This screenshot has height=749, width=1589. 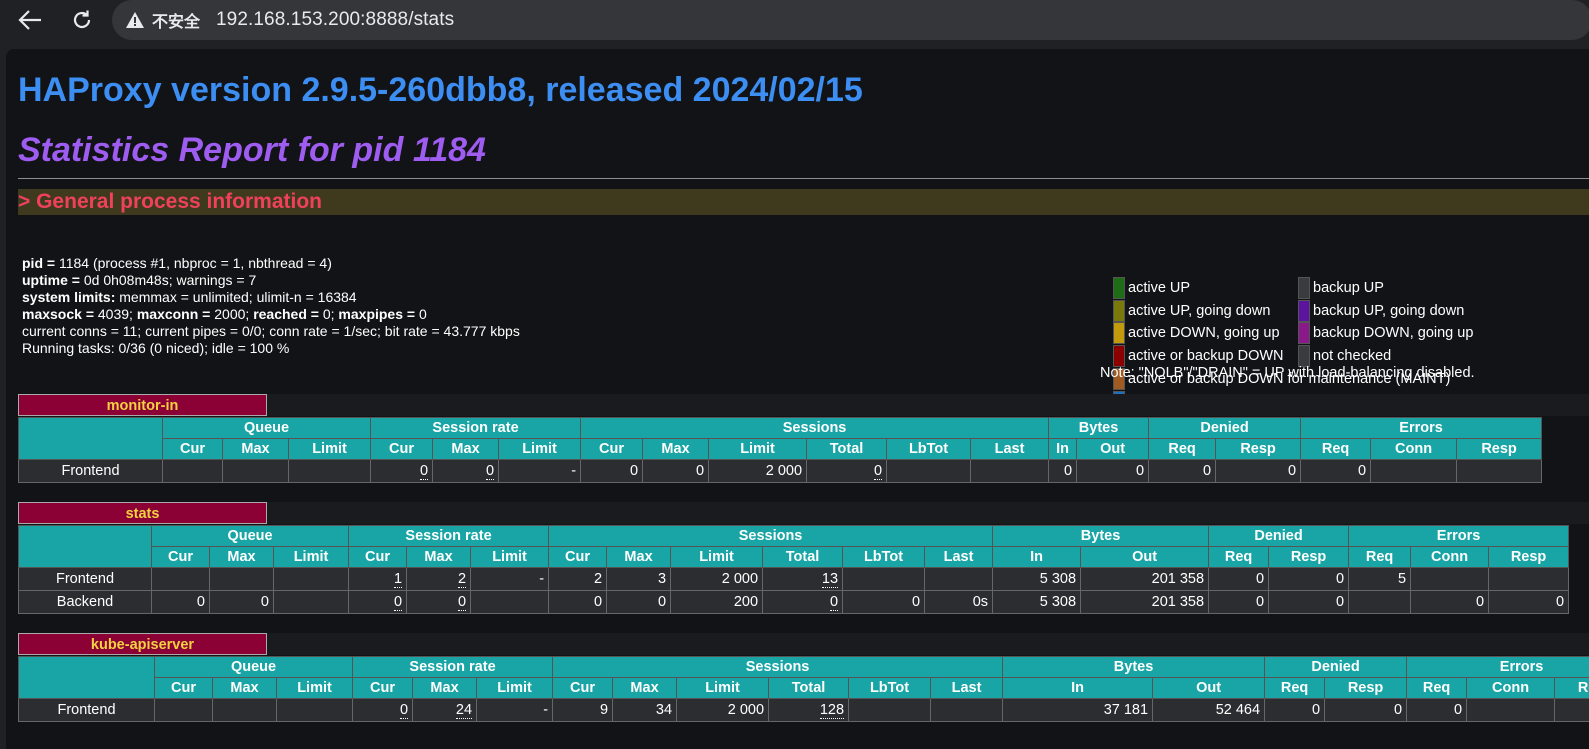 I want to click on group-header: Denied, so click(x=1336, y=667).